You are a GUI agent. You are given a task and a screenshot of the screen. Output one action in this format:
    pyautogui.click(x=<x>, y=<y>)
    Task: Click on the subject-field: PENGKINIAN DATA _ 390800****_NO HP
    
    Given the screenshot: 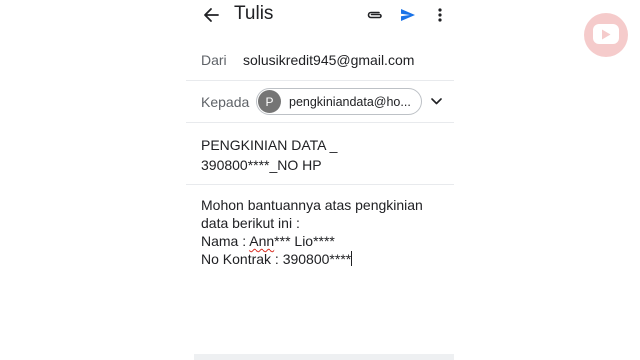 What is the action you would take?
    pyautogui.click(x=320, y=154)
    